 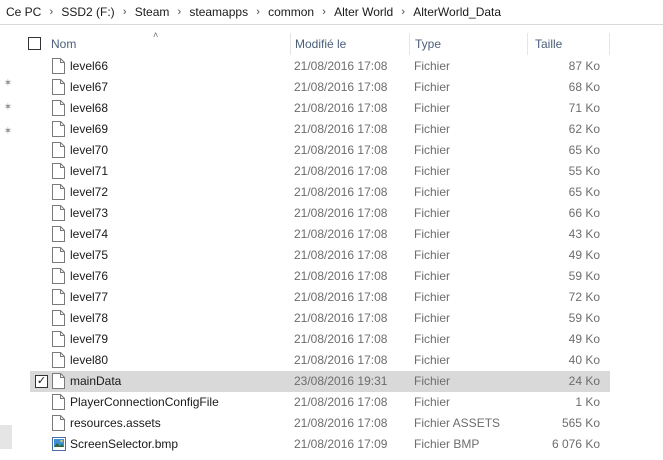 I want to click on file-name: level67, so click(x=89, y=87).